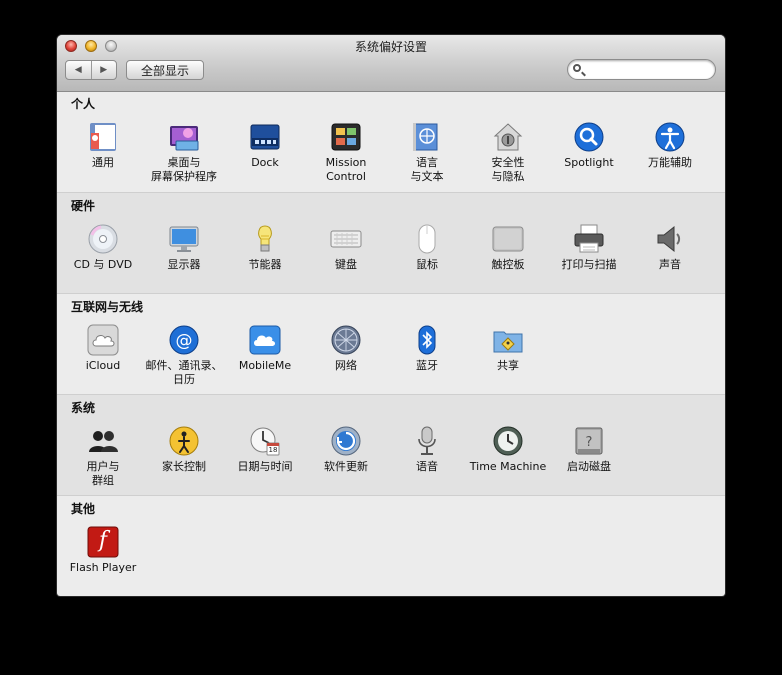  What do you see at coordinates (427, 441) in the screenshot?
I see `microphone-icon` at bounding box center [427, 441].